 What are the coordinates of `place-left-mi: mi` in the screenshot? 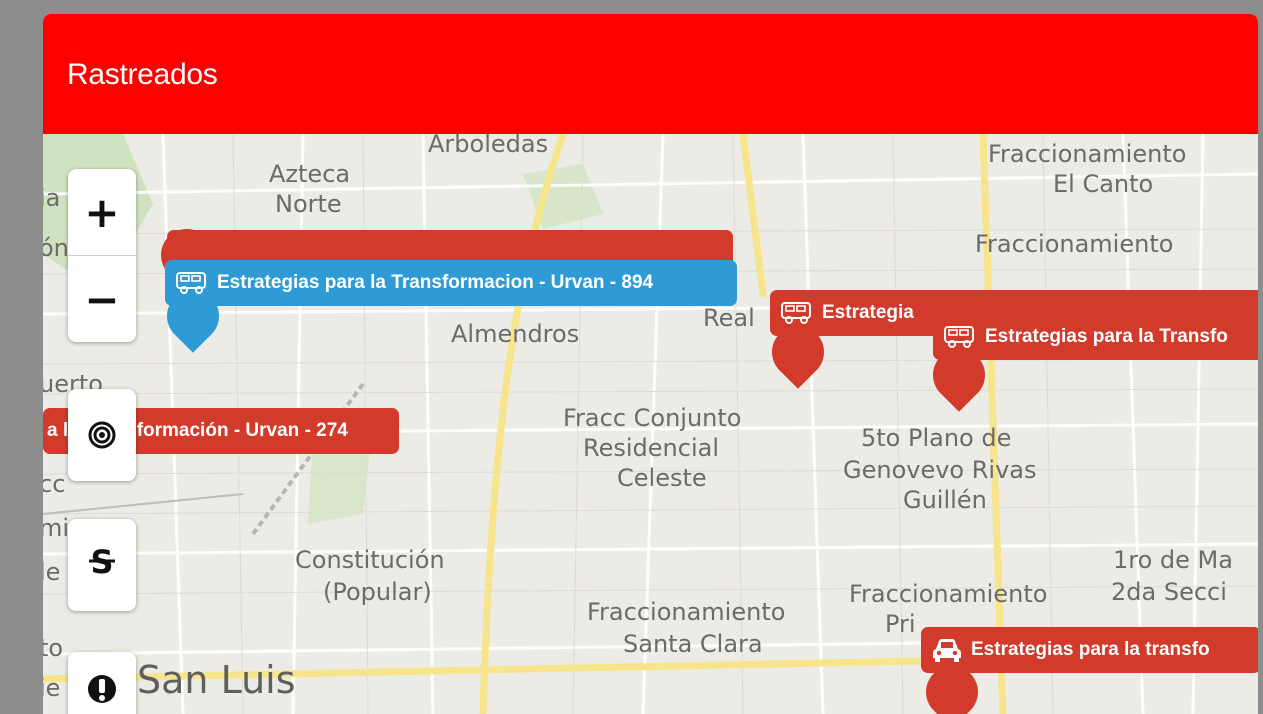 It's located at (56, 528).